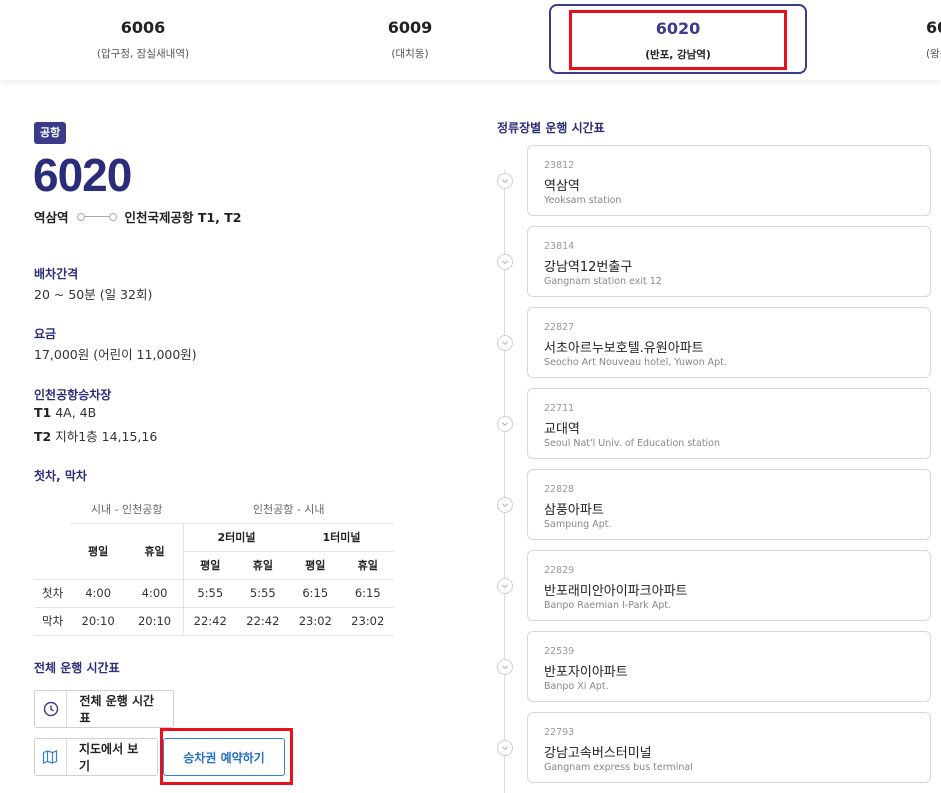 The image size is (941, 793). Describe the element at coordinates (912, 40) in the screenshot. I see `route-tab-6021: 6021 (왕산, ...)` at that location.